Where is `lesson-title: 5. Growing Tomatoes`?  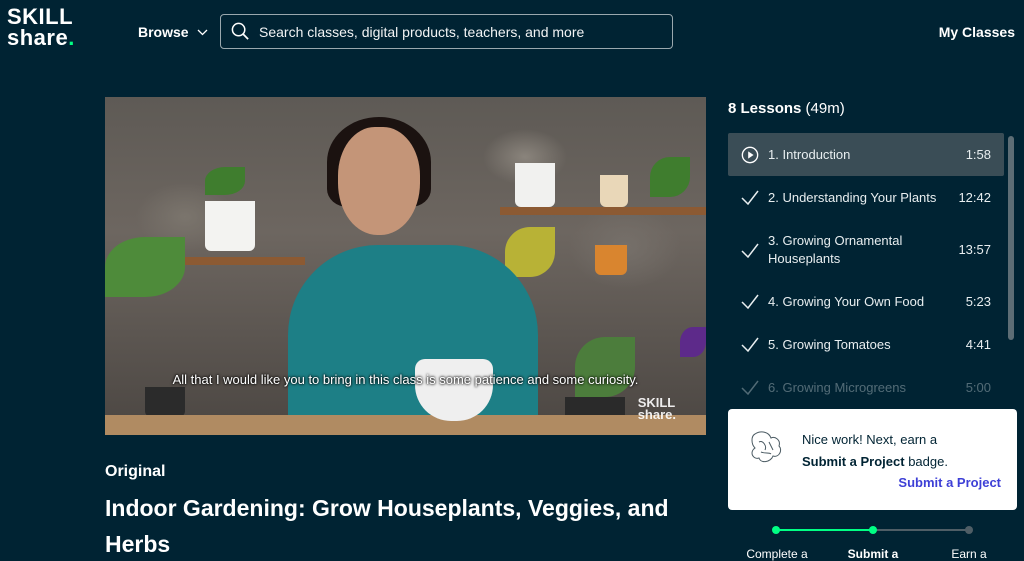 lesson-title: 5. Growing Tomatoes is located at coordinates (829, 344).